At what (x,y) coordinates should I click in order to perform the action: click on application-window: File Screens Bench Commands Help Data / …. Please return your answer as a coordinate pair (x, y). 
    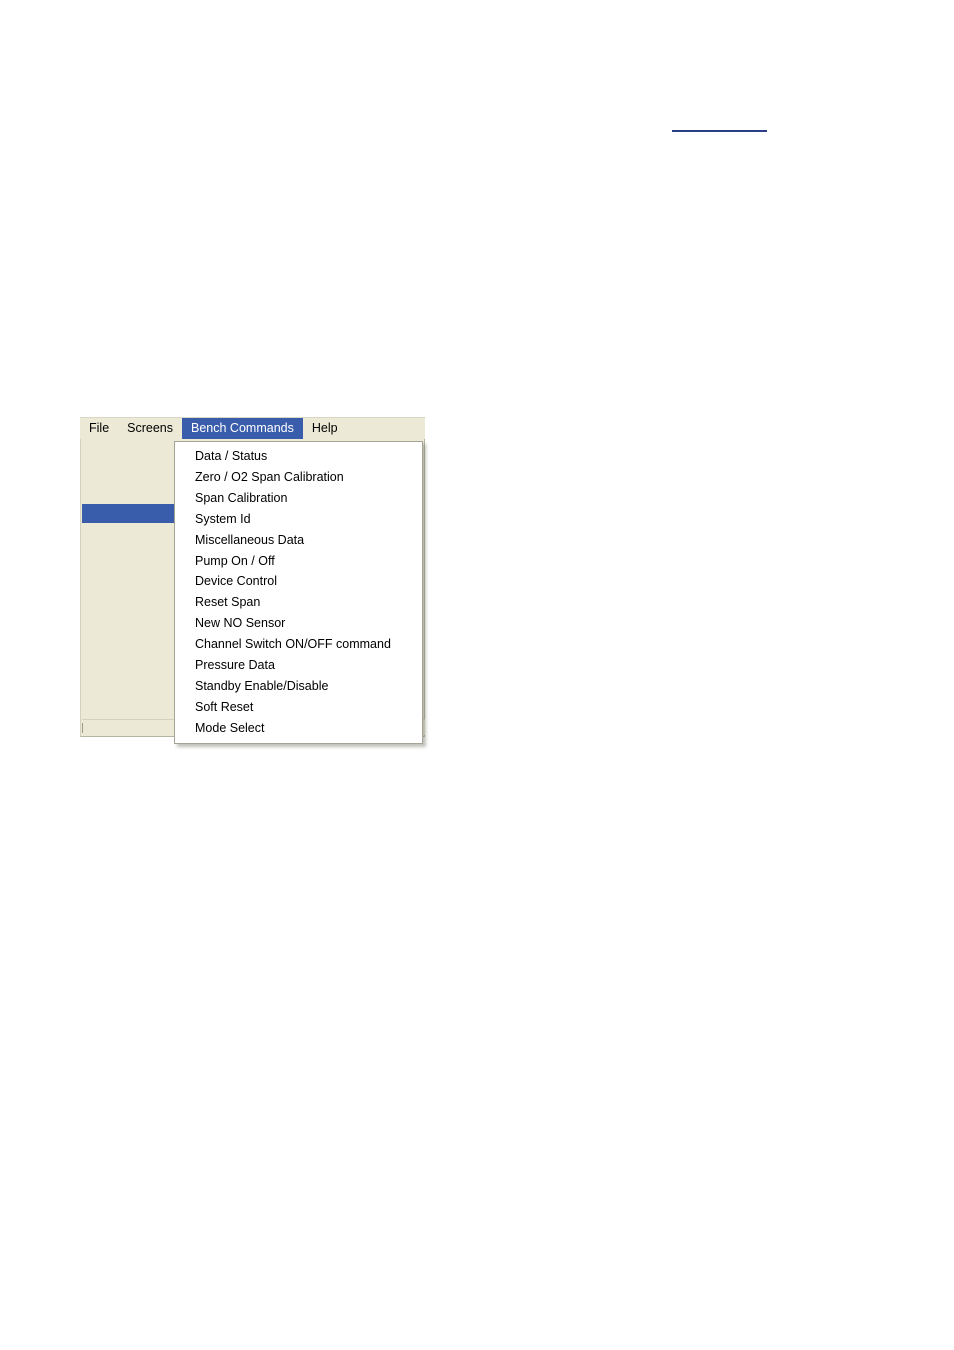
    Looking at the image, I should click on (252, 581).